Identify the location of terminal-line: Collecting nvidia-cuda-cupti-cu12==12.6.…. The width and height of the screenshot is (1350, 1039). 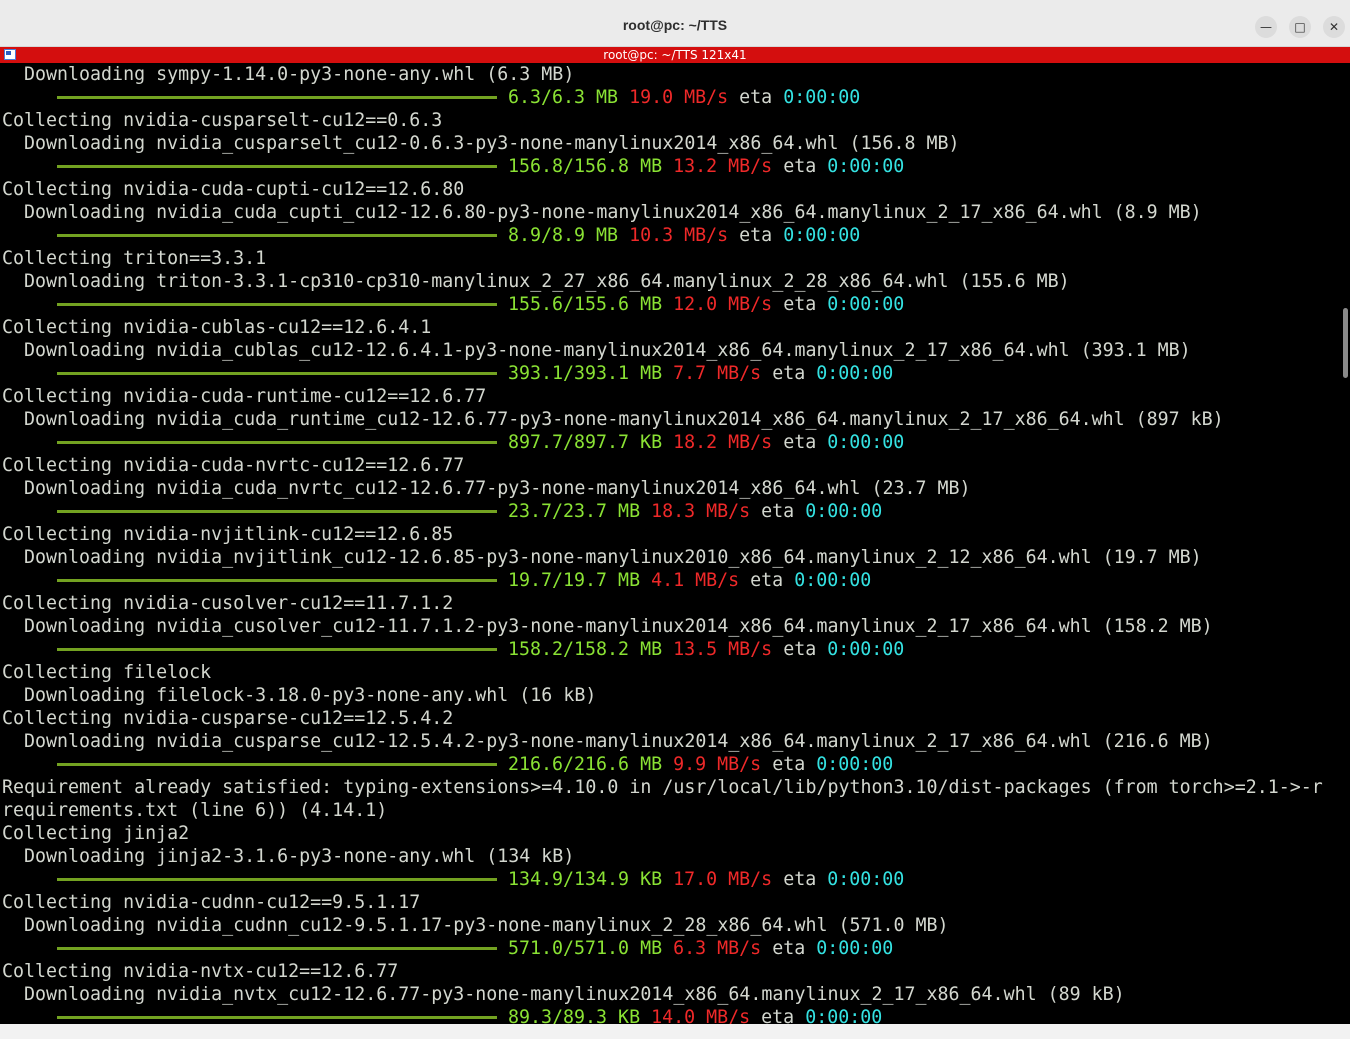
(233, 189).